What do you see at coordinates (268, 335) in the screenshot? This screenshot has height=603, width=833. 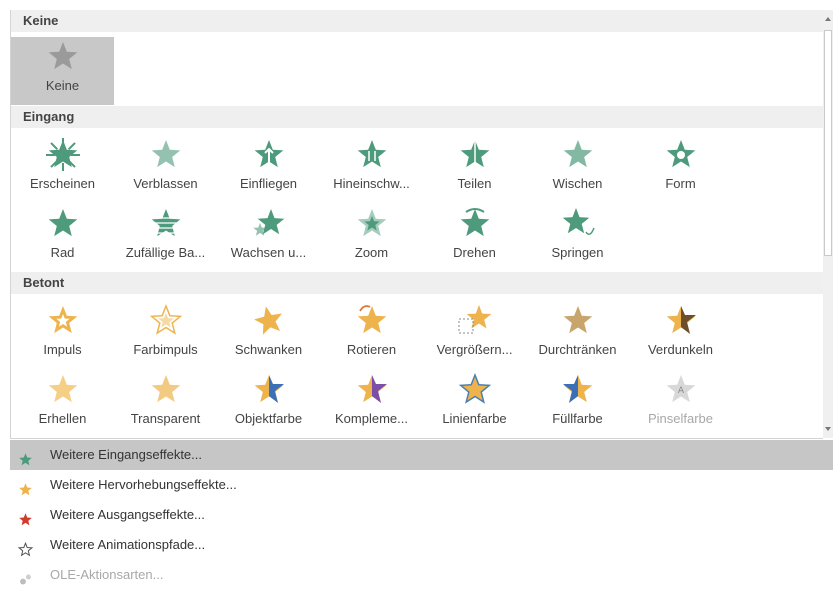 I see `effect-schwanken: Schwanken` at bounding box center [268, 335].